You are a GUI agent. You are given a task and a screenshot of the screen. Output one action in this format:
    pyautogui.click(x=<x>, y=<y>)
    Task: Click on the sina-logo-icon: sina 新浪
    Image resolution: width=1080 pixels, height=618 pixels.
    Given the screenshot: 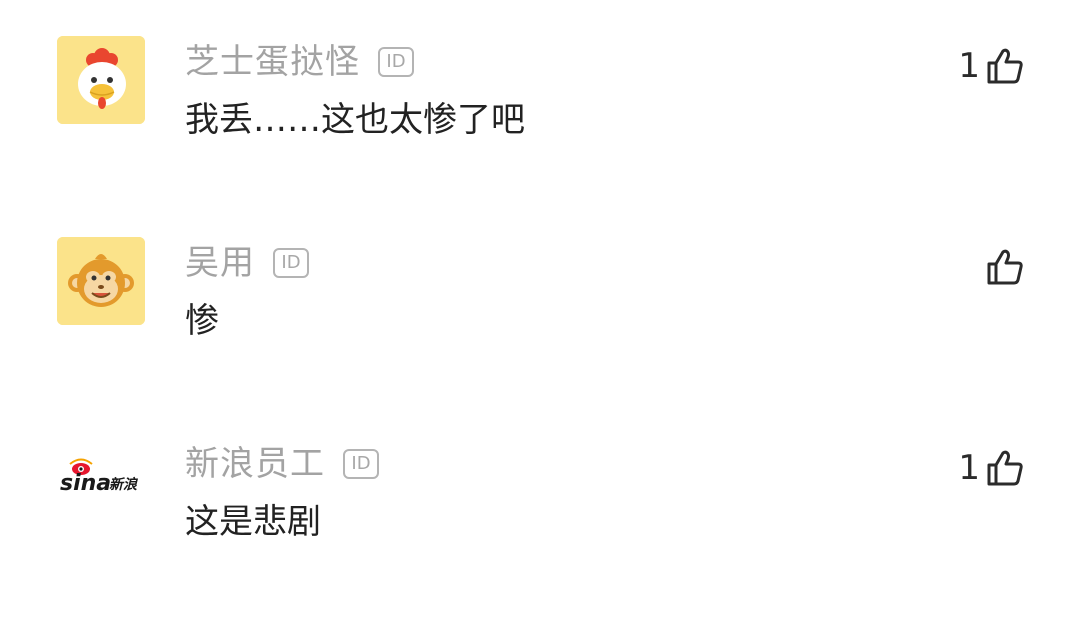 What is the action you would take?
    pyautogui.click(x=101, y=482)
    